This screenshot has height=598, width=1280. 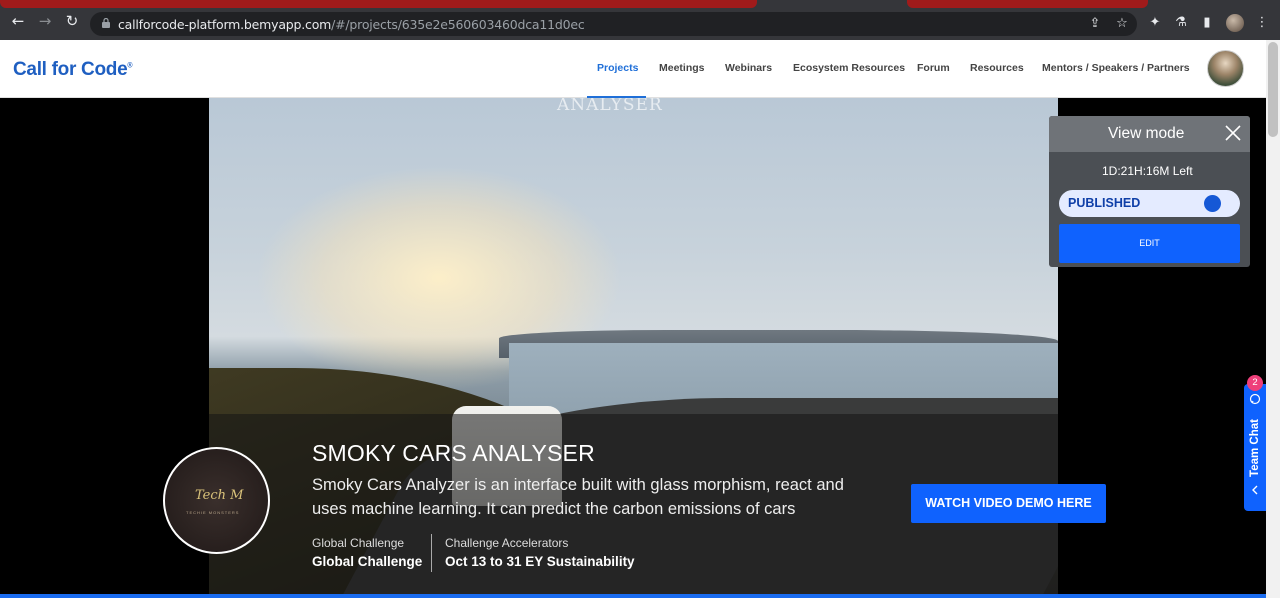 I want to click on chat-bubble-icon, so click(x=1255, y=399).